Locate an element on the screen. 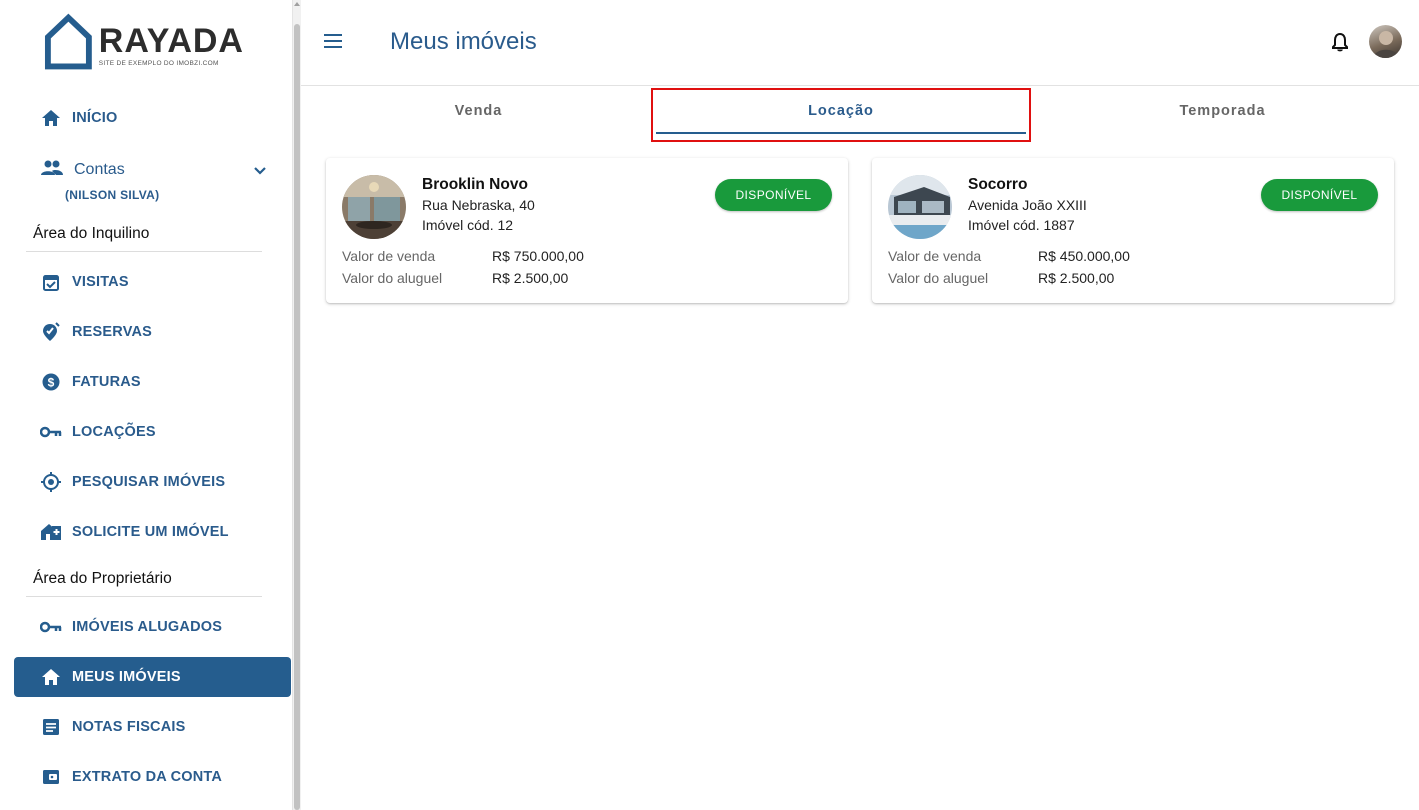 The width and height of the screenshot is (1419, 810). sidebar-item-label: MEUS IMÓVEIS is located at coordinates (126, 677).